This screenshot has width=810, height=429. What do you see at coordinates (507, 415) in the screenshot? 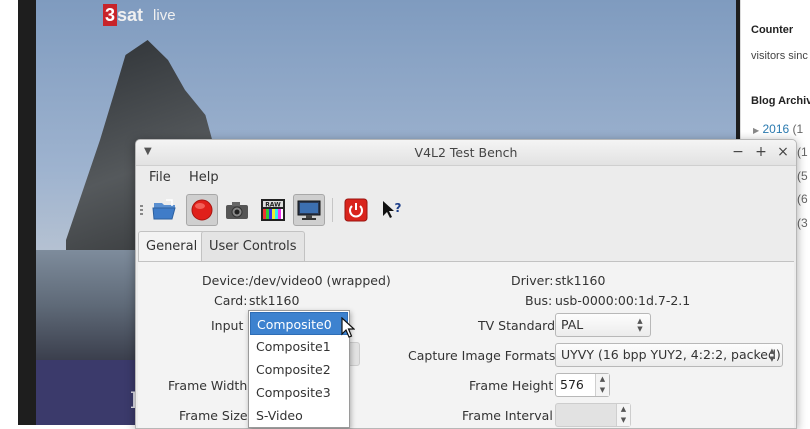
I see `frame-interval-label: Frame Interval` at bounding box center [507, 415].